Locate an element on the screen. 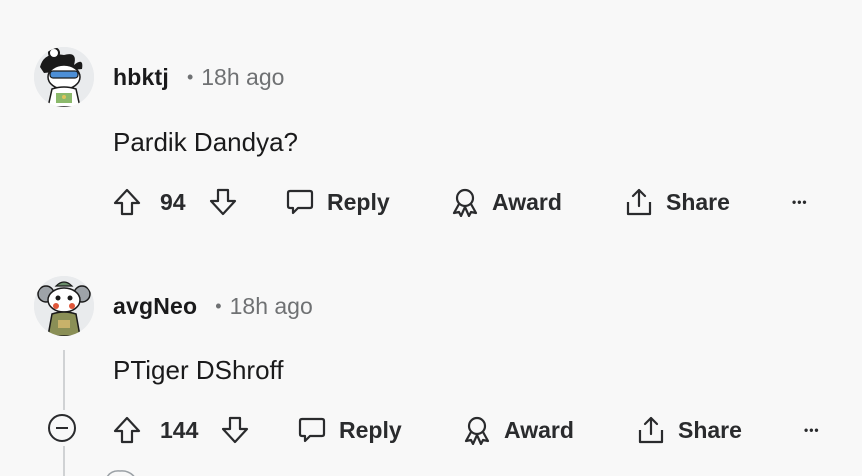 The height and width of the screenshot is (476, 862). comment-body: PTiger DShroff is located at coordinates (198, 370).